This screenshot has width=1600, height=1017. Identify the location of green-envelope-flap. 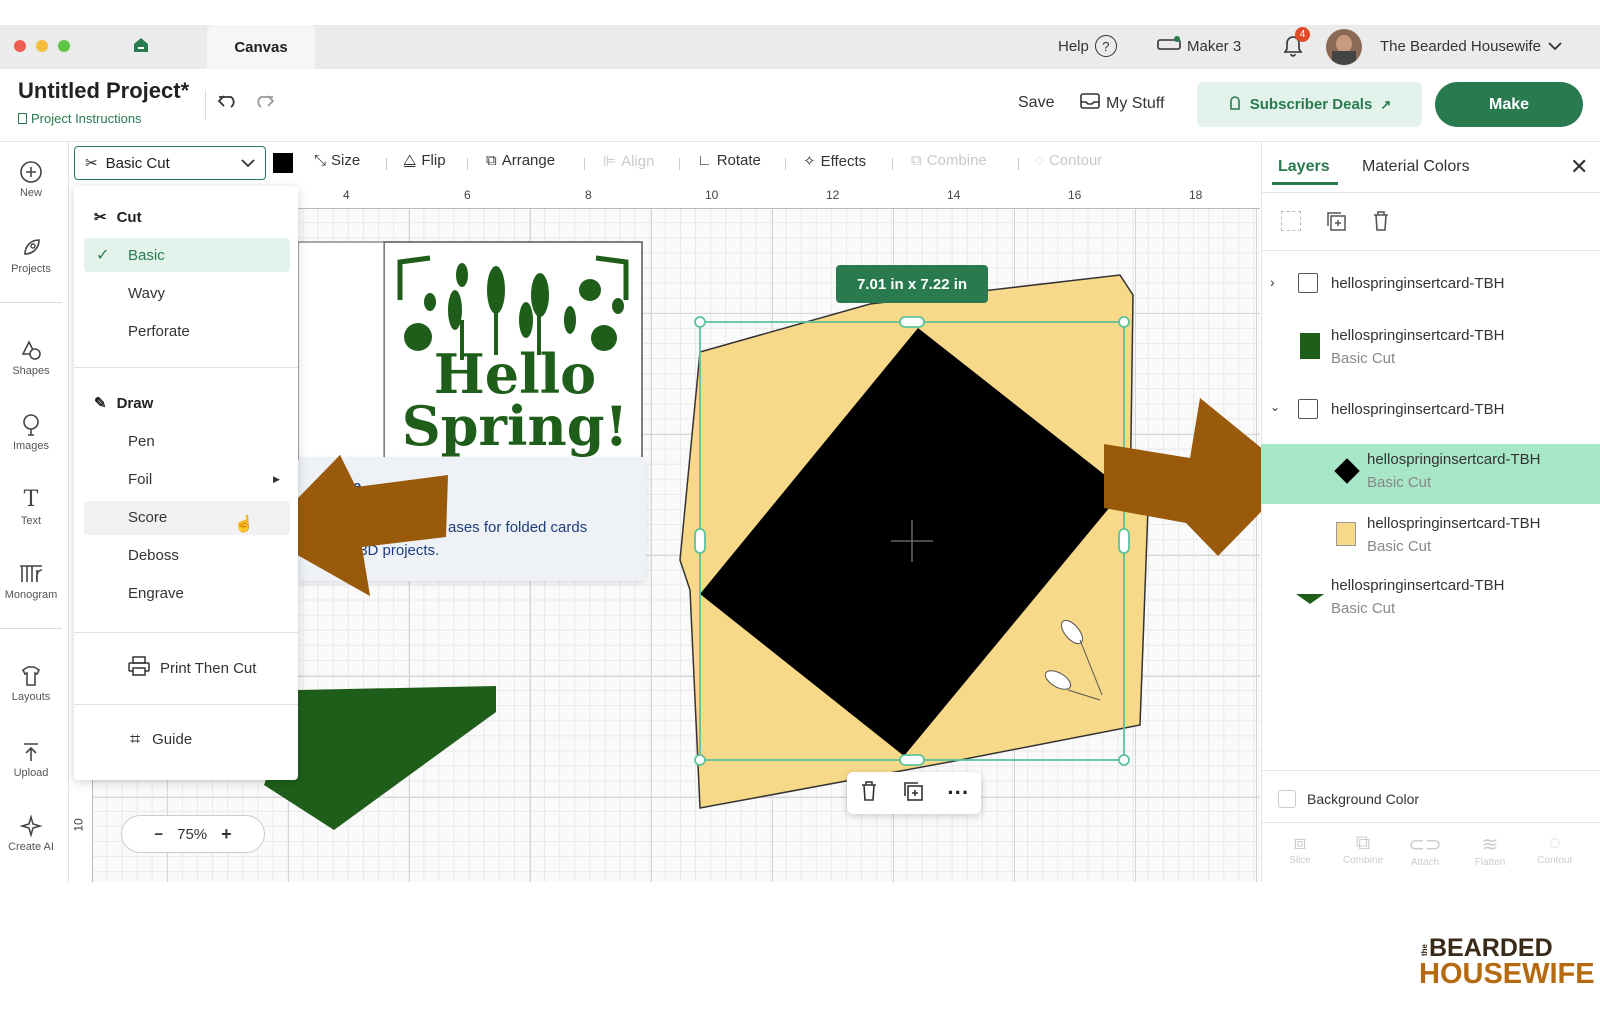
(380, 758).